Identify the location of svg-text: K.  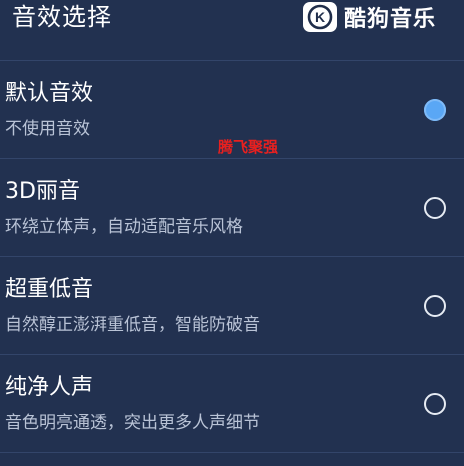
(320, 17).